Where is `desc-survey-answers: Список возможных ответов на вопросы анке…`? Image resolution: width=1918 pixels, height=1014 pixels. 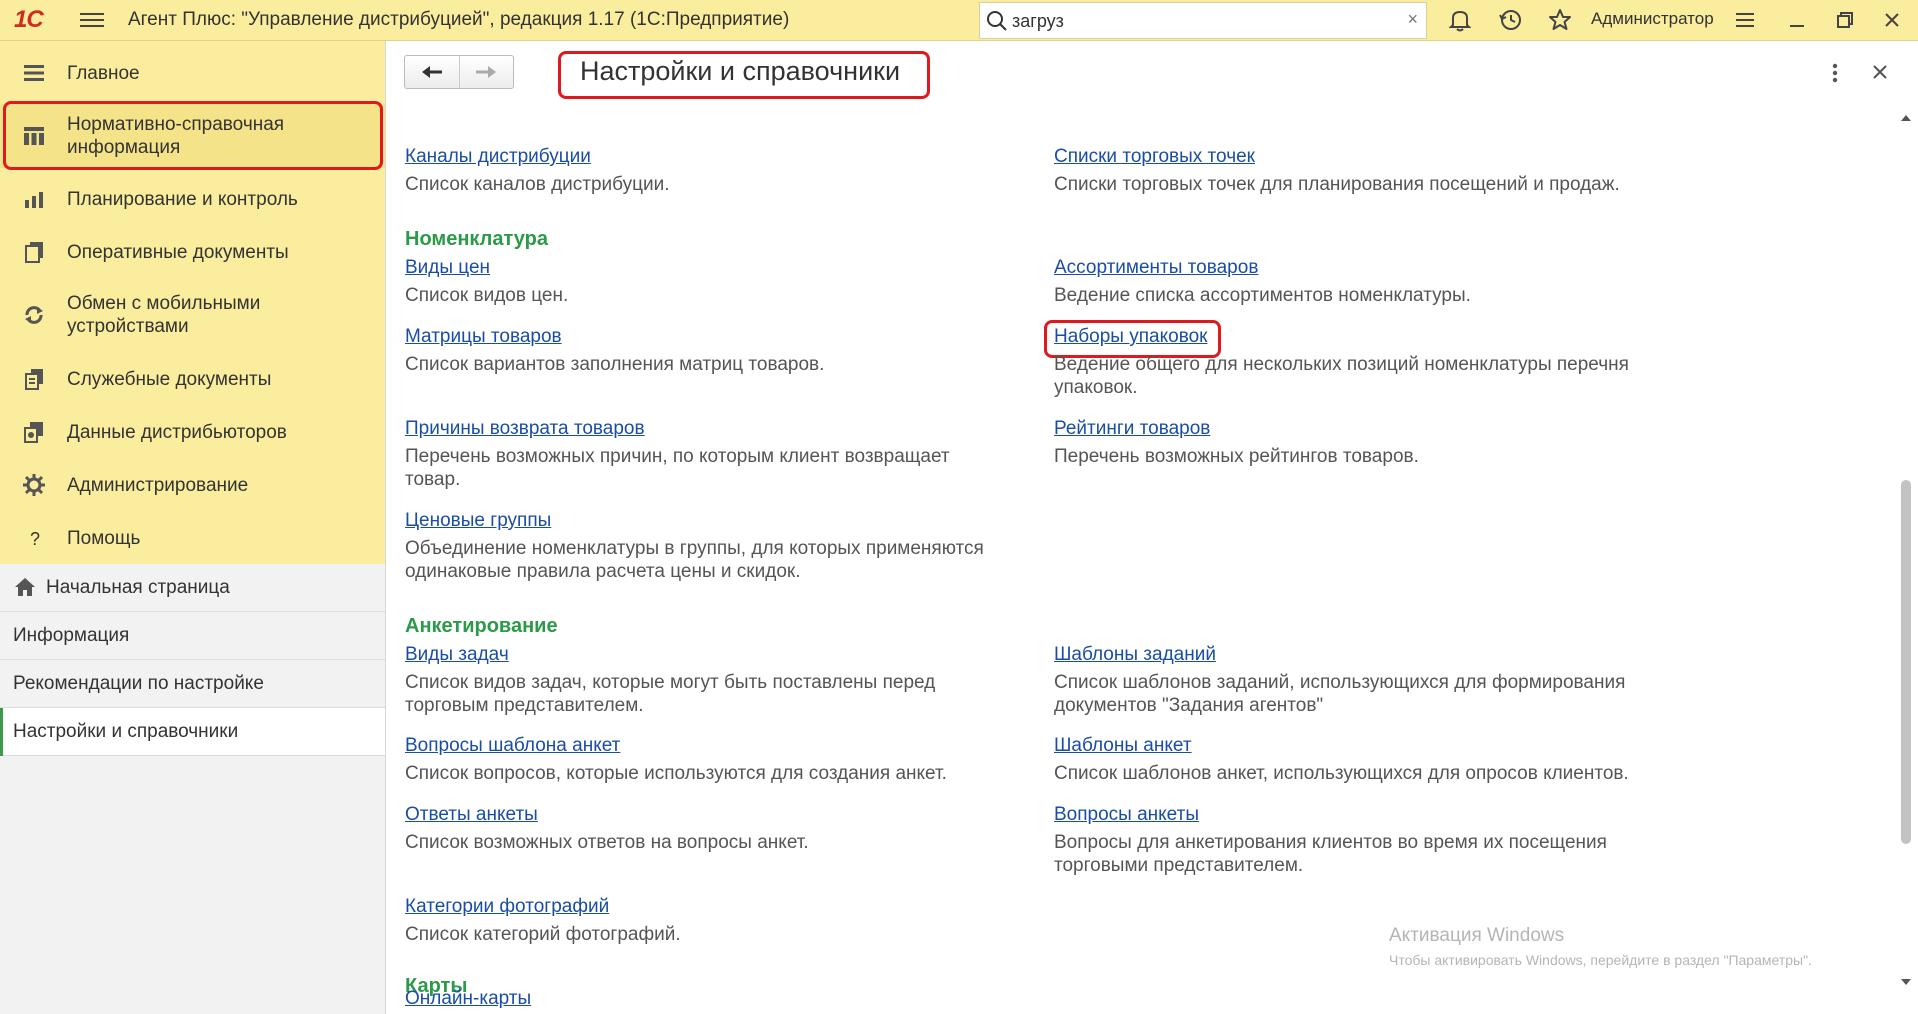
desc-survey-answers: Список возможных ответов на вопросы анке… is located at coordinates (607, 842).